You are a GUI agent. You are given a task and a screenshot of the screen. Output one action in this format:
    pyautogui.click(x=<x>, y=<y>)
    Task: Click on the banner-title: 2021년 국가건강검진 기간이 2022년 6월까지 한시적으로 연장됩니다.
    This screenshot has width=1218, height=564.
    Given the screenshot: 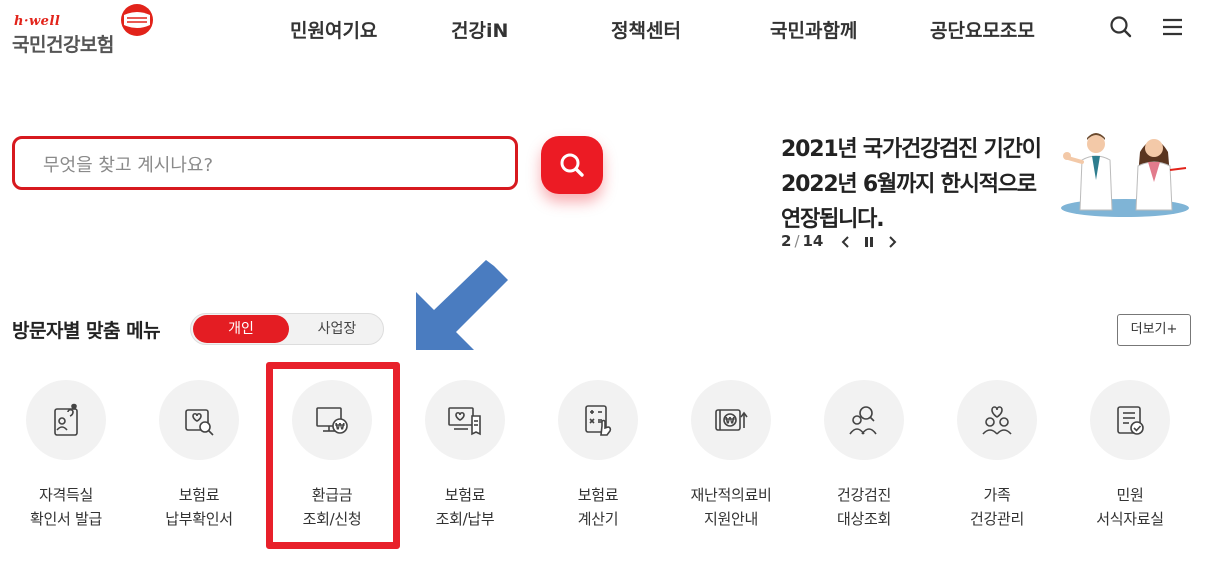 What is the action you would take?
    pyautogui.click(x=916, y=184)
    